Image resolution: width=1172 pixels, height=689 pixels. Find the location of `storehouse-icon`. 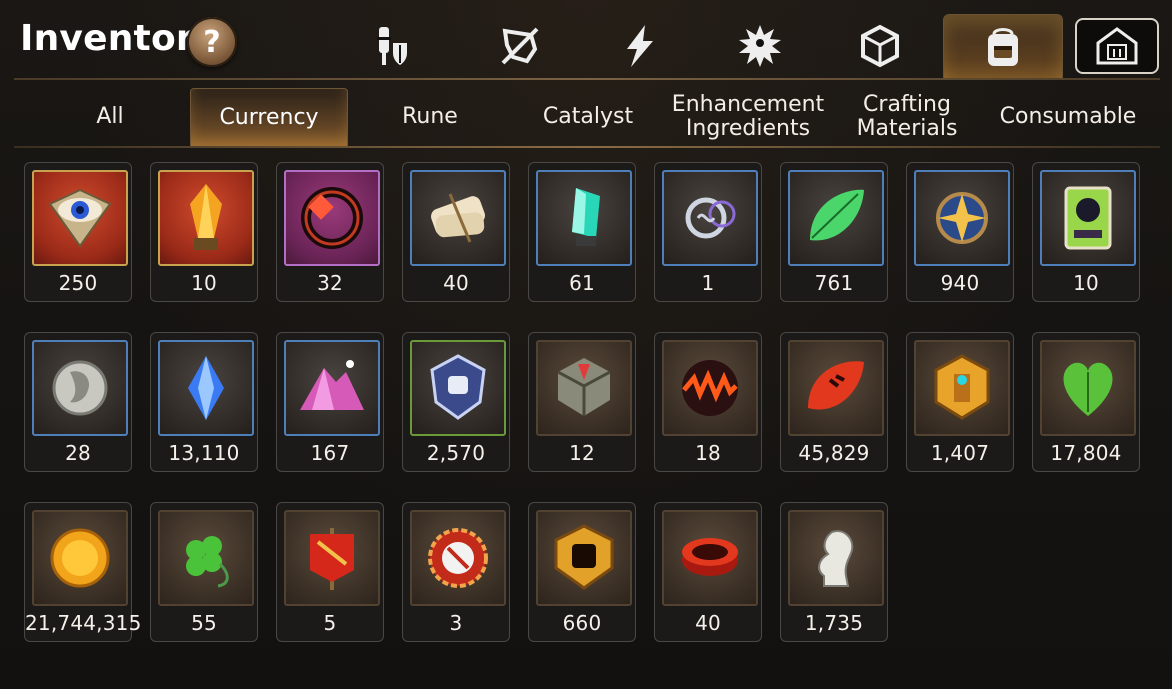

storehouse-icon is located at coordinates (1117, 46).